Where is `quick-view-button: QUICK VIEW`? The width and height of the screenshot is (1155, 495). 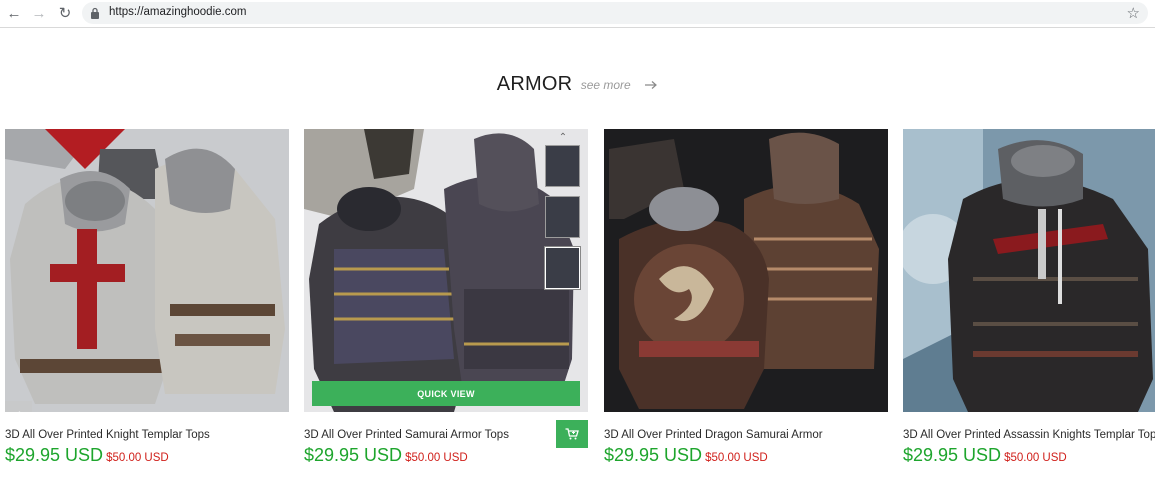 quick-view-button: QUICK VIEW is located at coordinates (446, 393).